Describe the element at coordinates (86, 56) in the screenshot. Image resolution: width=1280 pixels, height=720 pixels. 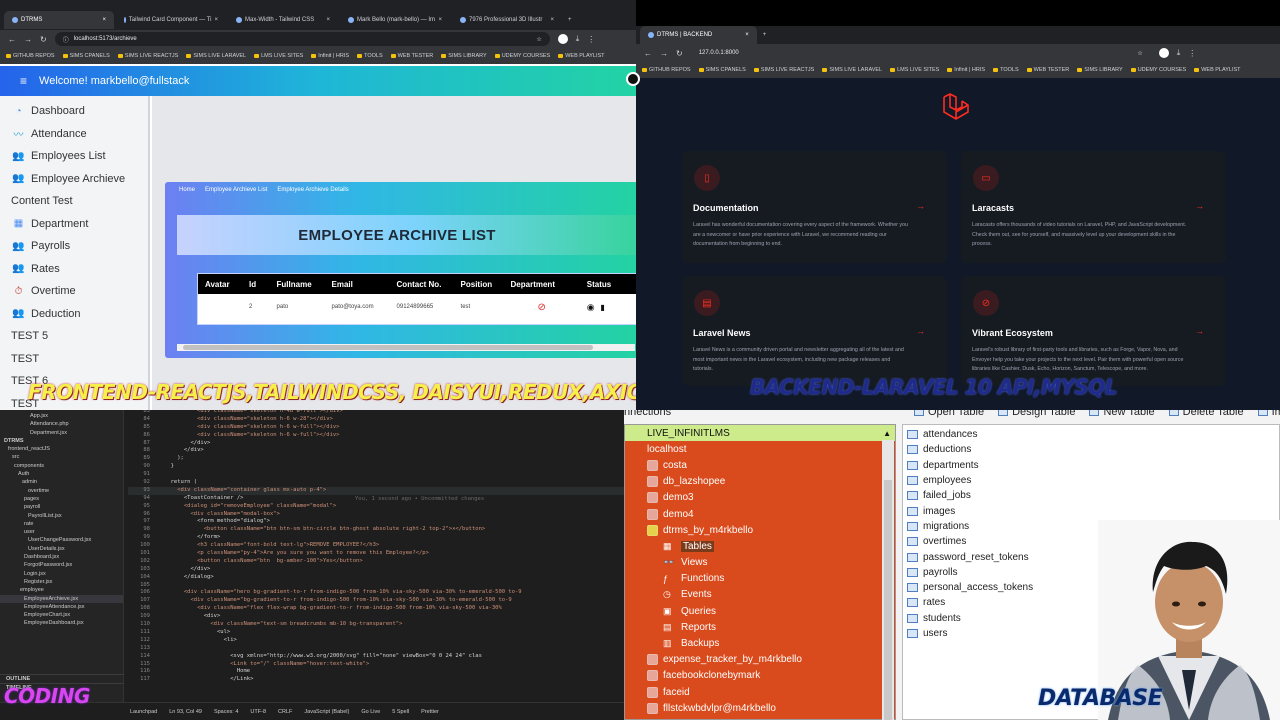
I see `bookmark-item: SIMS CPANELS` at that location.